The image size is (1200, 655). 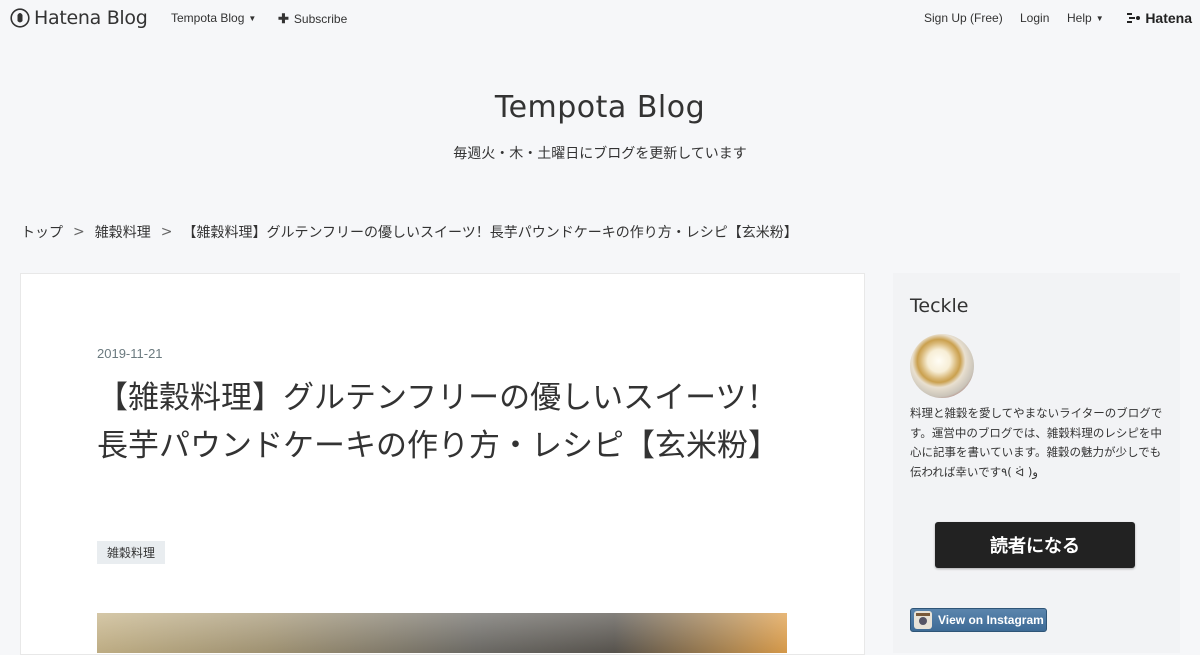 I want to click on entry-date: 2019-11-21, so click(x=130, y=353).